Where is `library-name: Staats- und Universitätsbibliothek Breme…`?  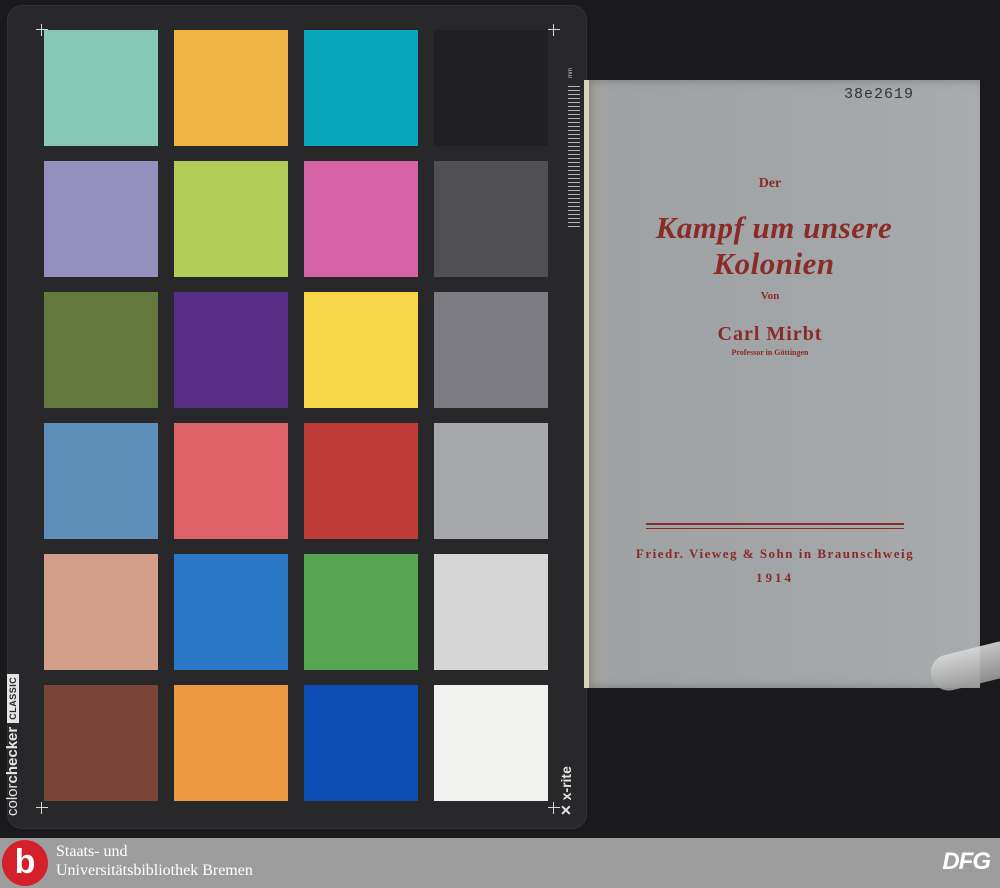
library-name: Staats- und Universitätsbibliothek Breme… is located at coordinates (154, 861).